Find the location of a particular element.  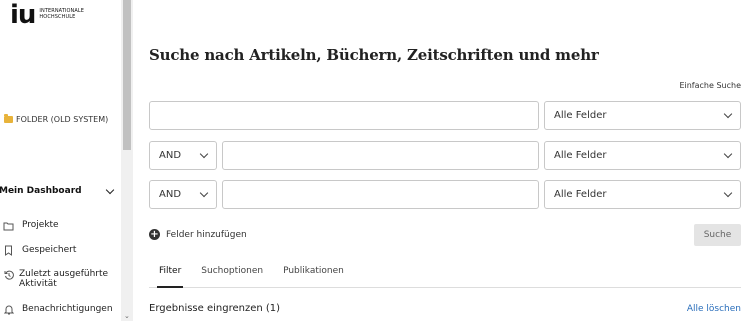

scroll-down-icon: ⌄ is located at coordinates (127, 316).